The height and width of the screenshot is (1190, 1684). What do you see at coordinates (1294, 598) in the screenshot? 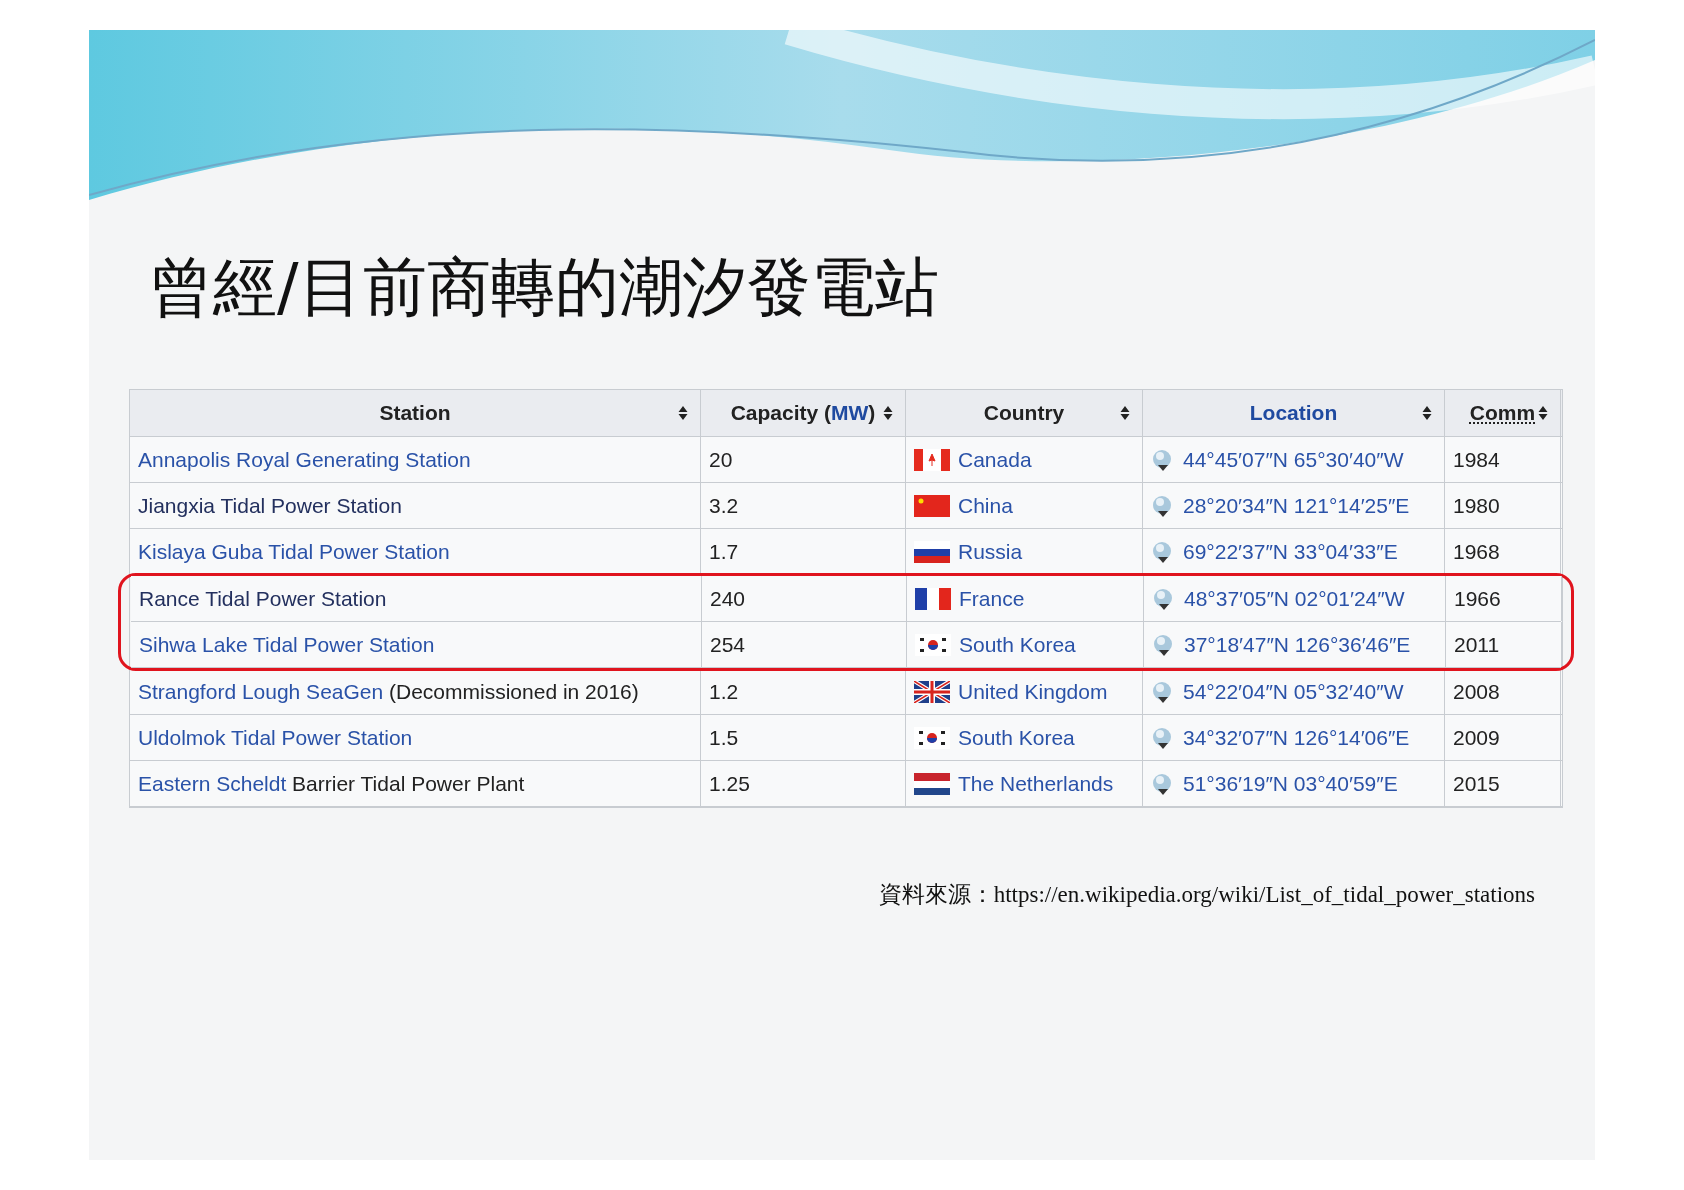
I see `coordinates-link: 48°37′05″N 02°01′24″W` at bounding box center [1294, 598].